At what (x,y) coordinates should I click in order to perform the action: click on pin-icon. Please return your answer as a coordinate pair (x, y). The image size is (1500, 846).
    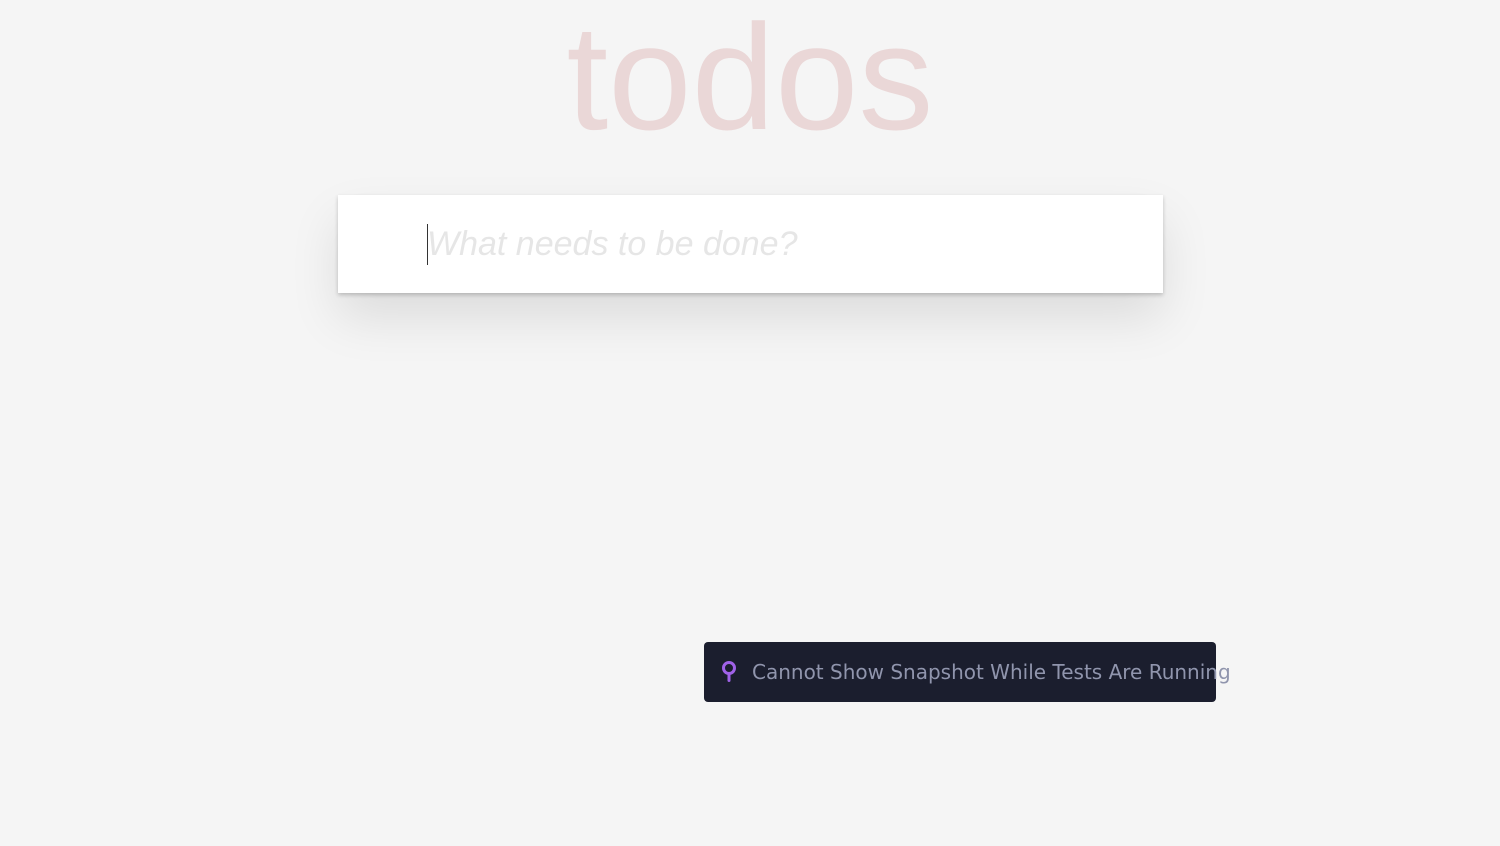
    Looking at the image, I should click on (729, 672).